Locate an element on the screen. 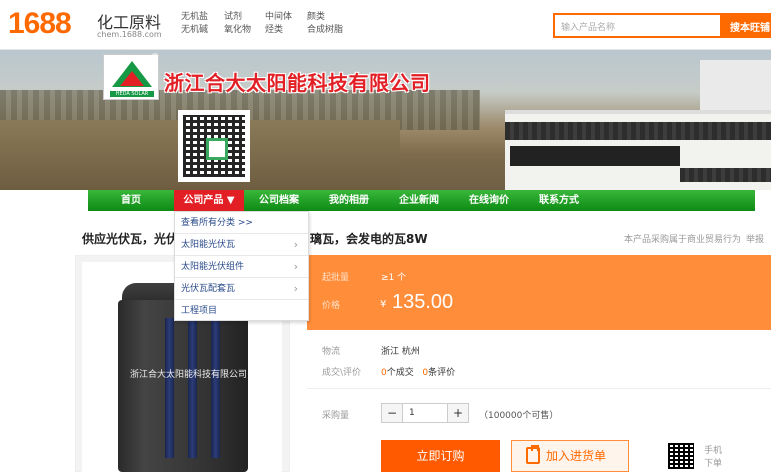 The width and height of the screenshot is (771, 472). qr-code-icon is located at coordinates (214, 146).